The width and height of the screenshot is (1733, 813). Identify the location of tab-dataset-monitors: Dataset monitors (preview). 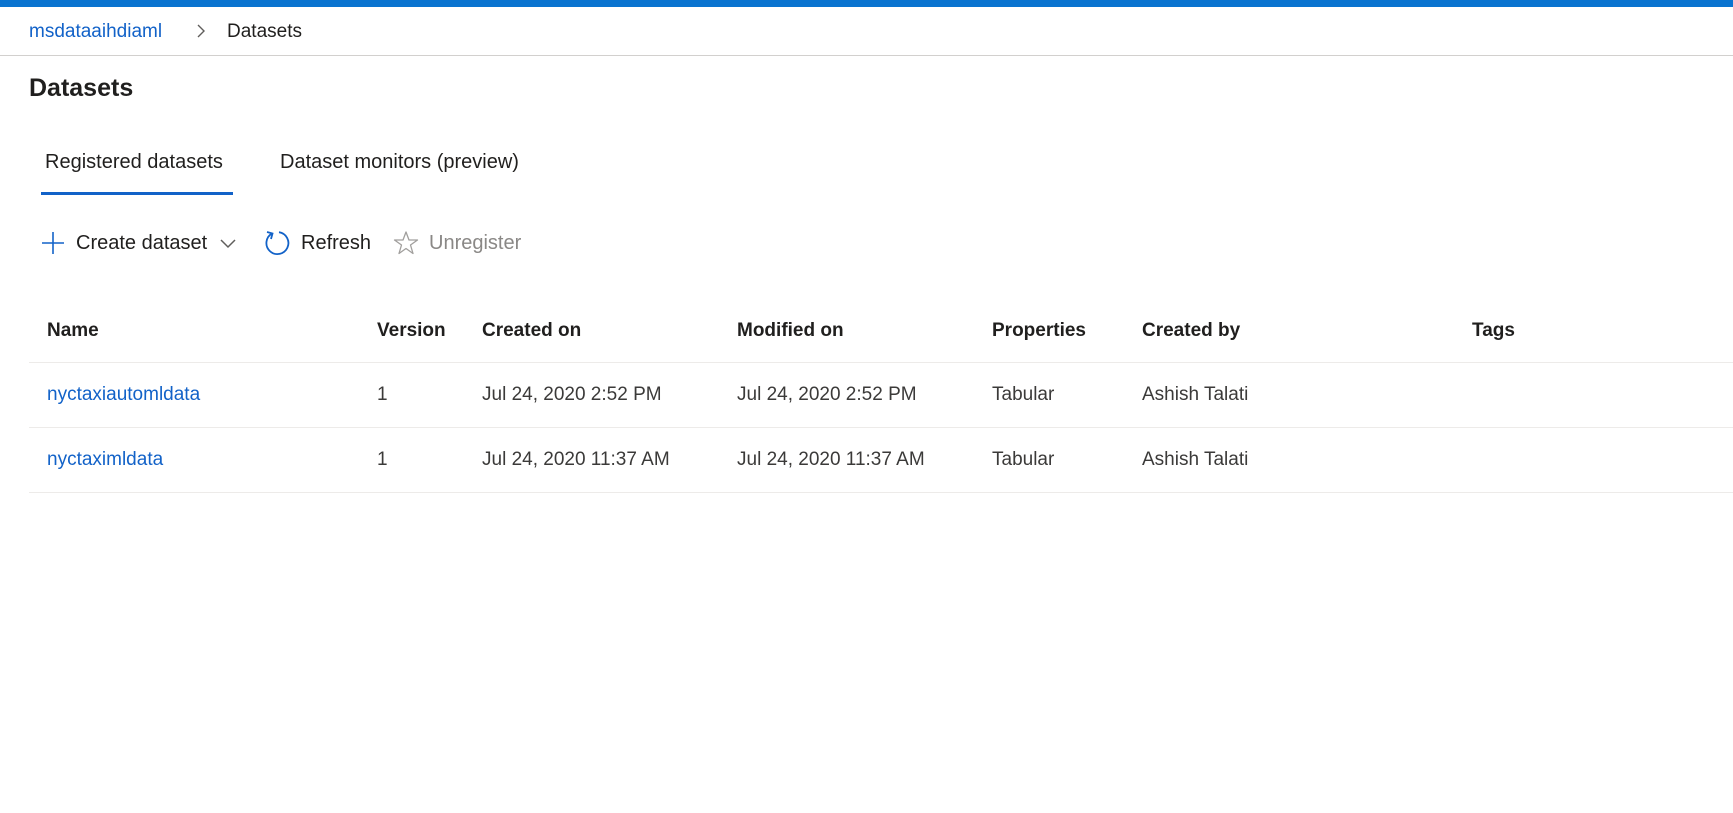
(399, 162).